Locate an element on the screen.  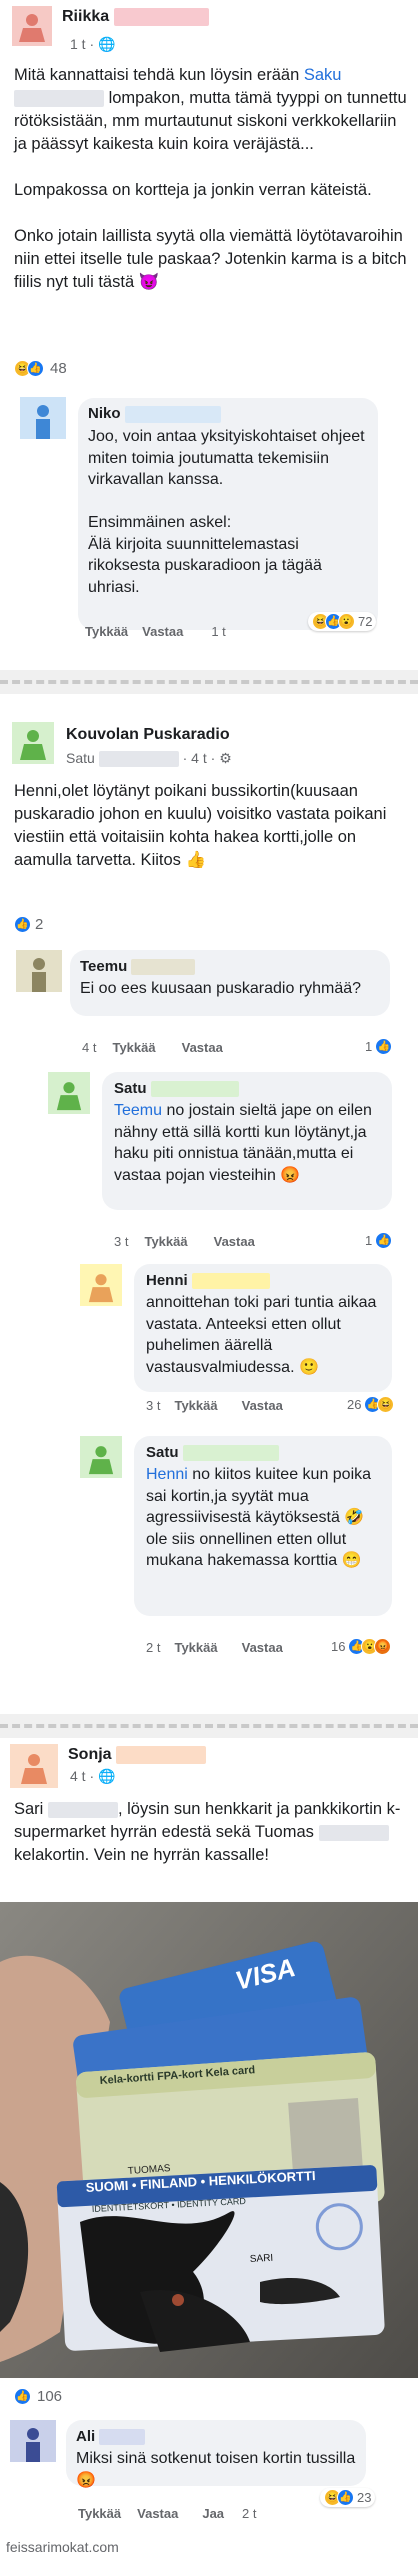
comment-author: Ali is located at coordinates (111, 2437).